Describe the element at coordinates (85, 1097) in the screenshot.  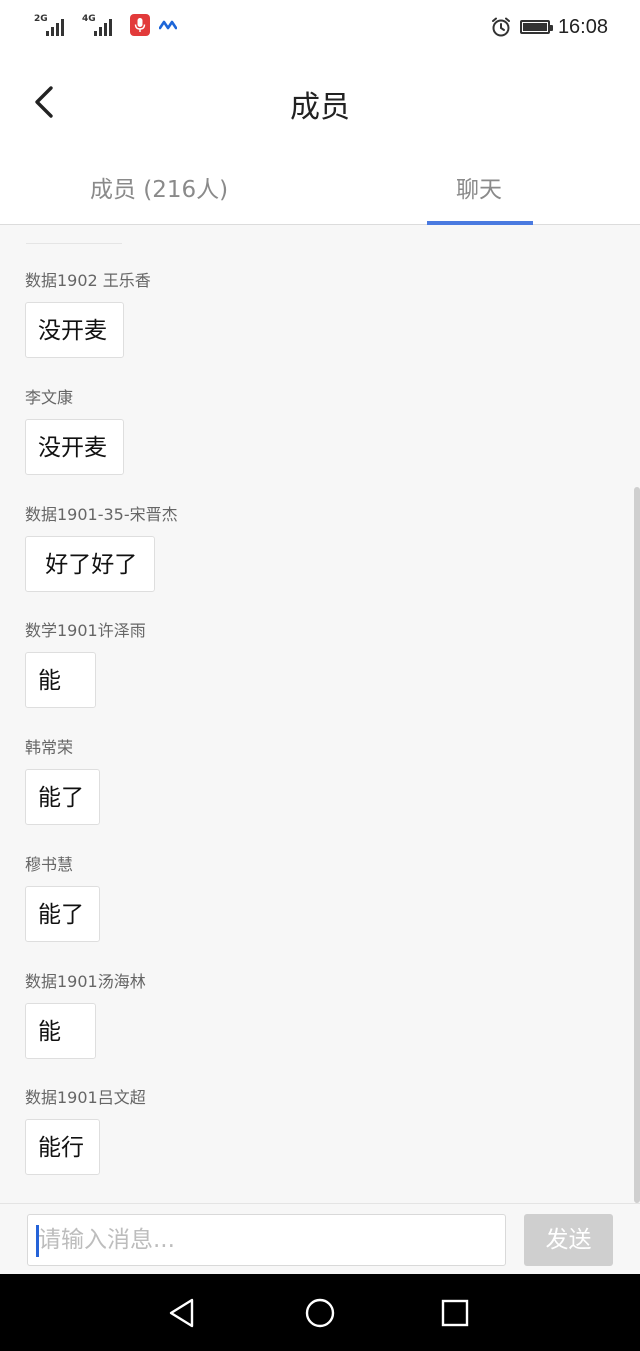
I see `message-sender: 数据1901吕文超` at that location.